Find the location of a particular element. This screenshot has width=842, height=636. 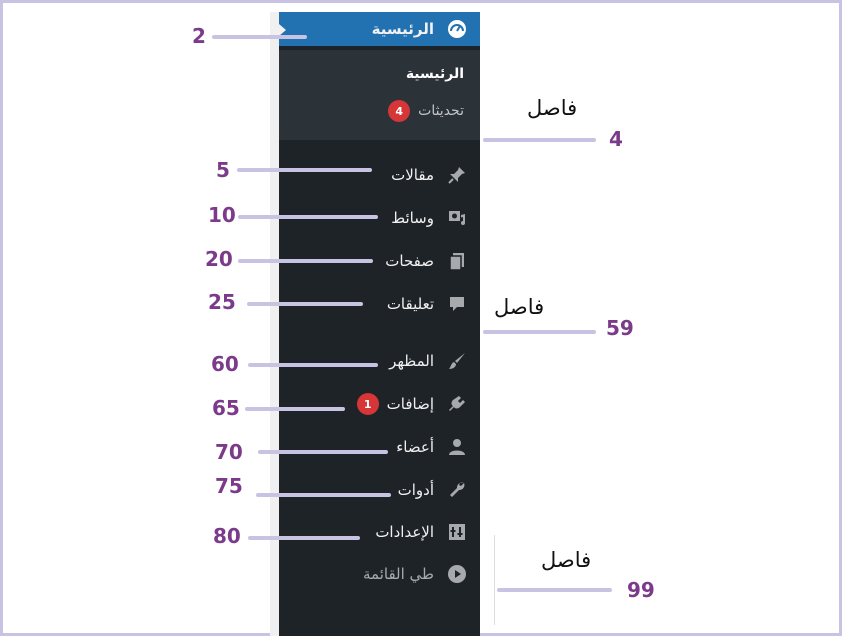

menu-label-posts: مقالات is located at coordinates (412, 175).